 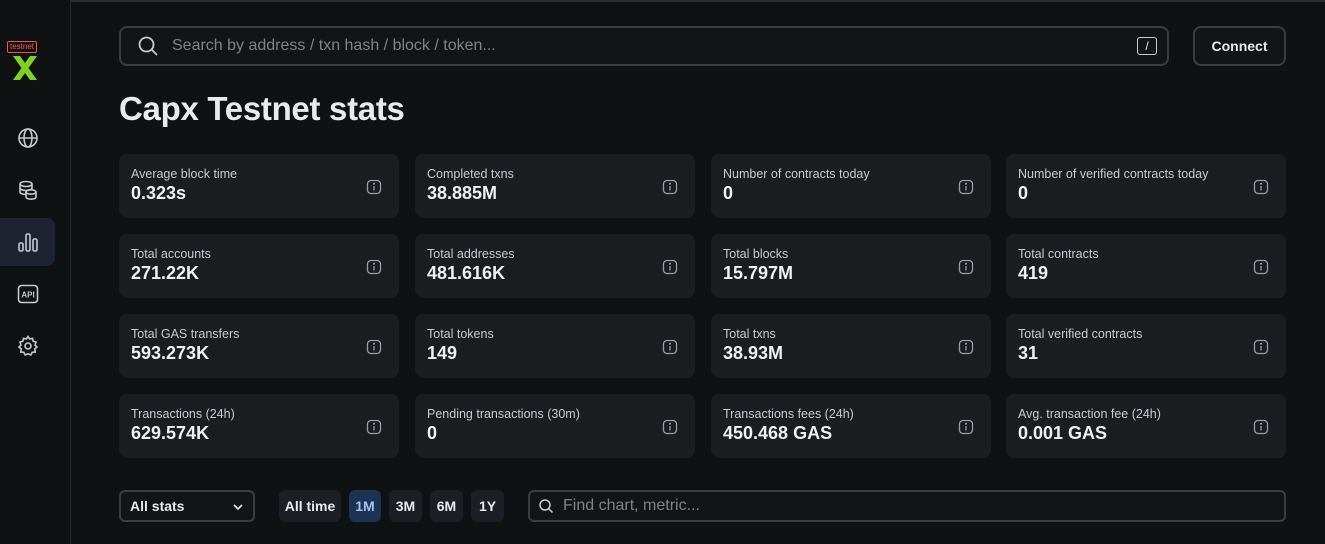 What do you see at coordinates (310, 506) in the screenshot?
I see `interval-all-time: All time` at bounding box center [310, 506].